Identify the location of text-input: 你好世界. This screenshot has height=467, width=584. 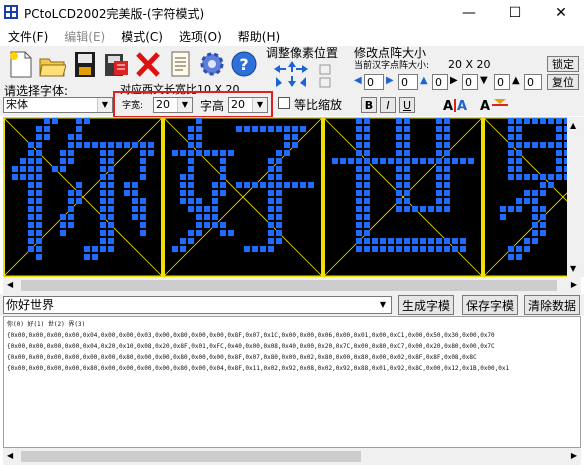
(197, 305).